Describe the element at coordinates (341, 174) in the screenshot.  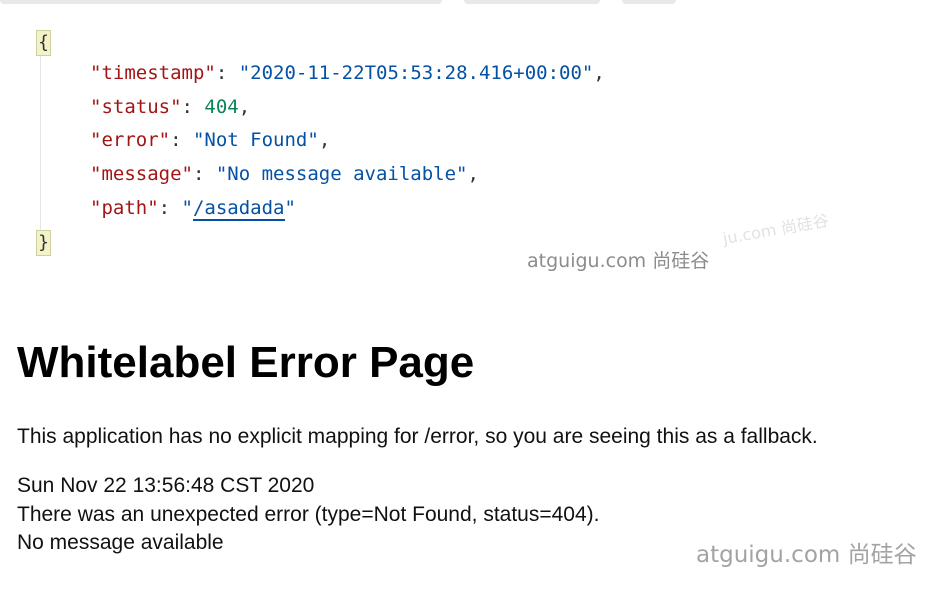
I see `json-value: "No message available"` at that location.